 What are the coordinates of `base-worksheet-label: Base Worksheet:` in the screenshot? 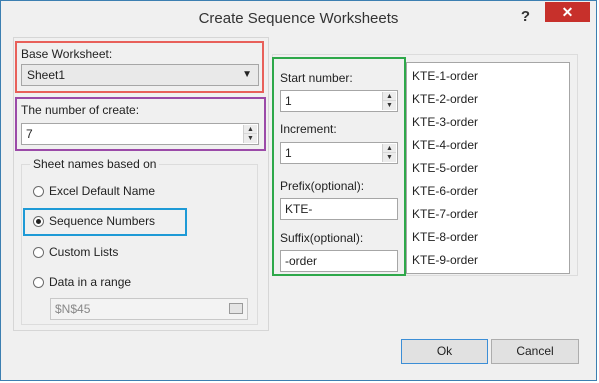 It's located at (67, 54).